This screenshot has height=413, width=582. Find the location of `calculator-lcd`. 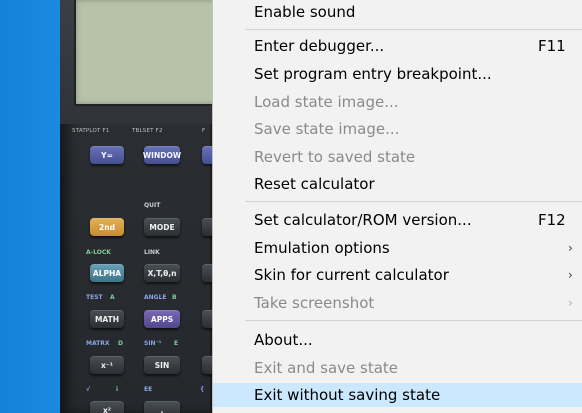

calculator-lcd is located at coordinates (143, 53).